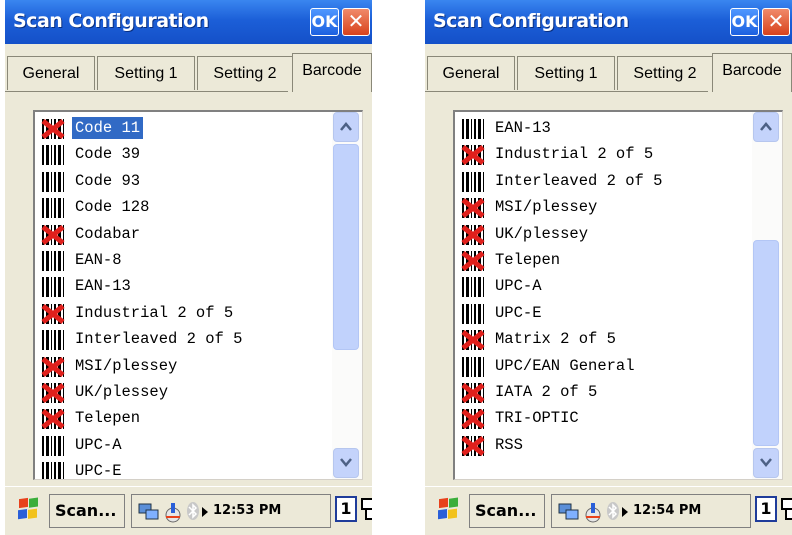 The image size is (792, 535). Describe the element at coordinates (183, 234) in the screenshot. I see `list-item: Codabar` at that location.